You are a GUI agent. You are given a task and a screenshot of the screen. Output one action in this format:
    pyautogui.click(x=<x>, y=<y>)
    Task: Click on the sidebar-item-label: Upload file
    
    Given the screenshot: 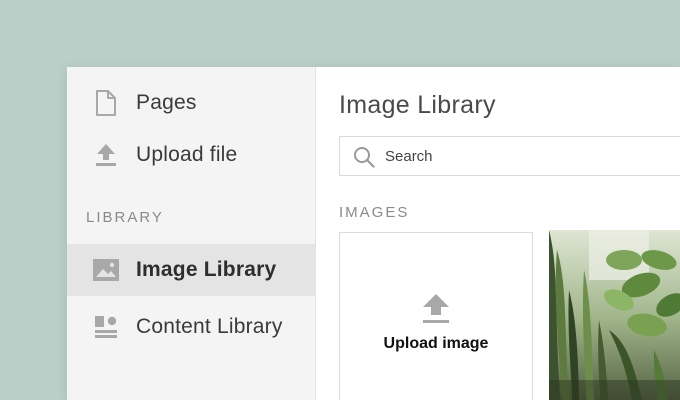 What is the action you would take?
    pyautogui.click(x=187, y=154)
    